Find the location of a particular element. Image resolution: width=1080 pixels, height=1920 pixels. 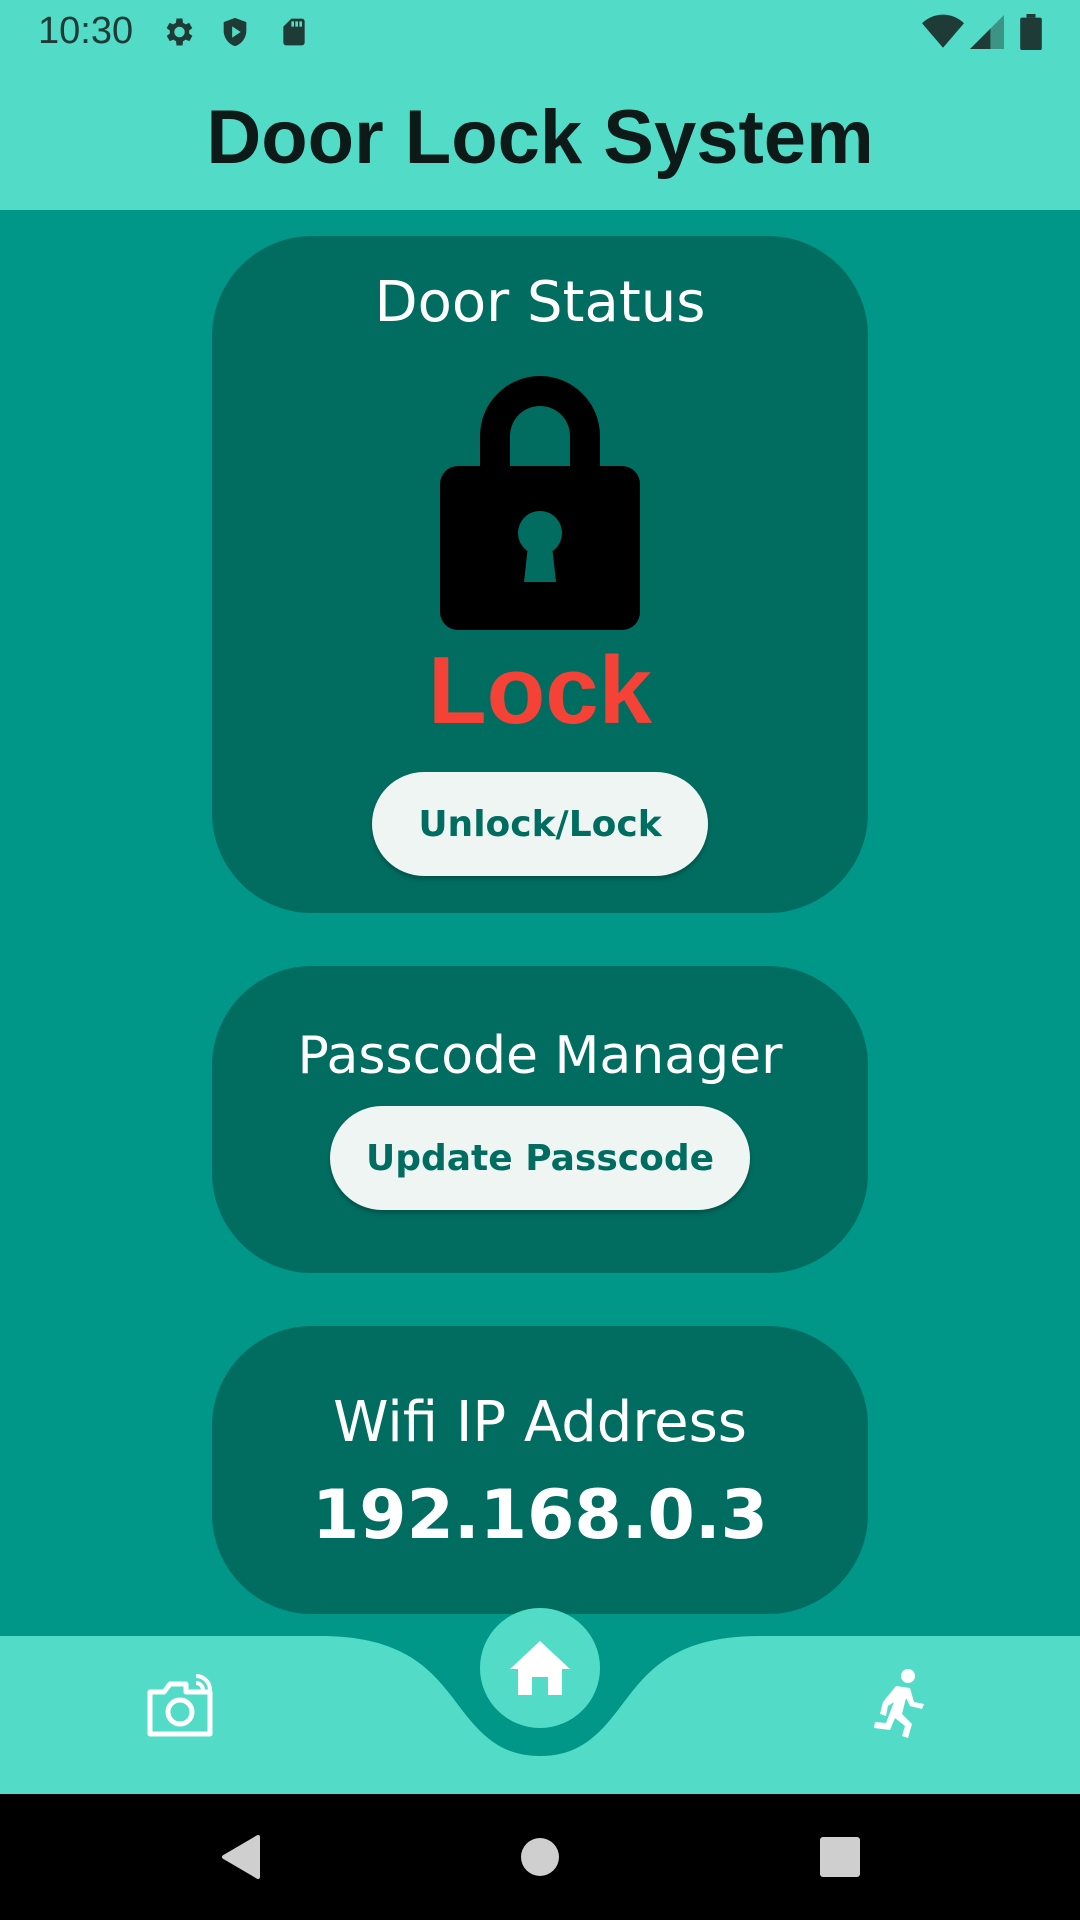

status-bar: 10:30 is located at coordinates (540, 32).